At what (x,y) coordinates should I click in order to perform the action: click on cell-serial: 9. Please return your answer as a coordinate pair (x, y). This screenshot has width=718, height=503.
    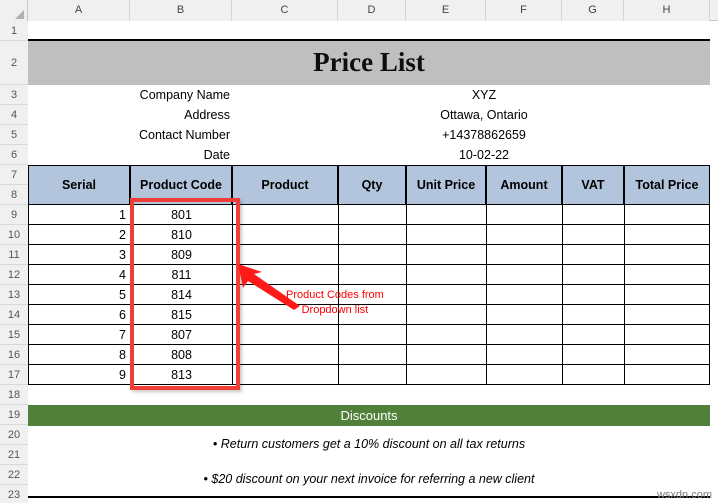
    Looking at the image, I should click on (79, 375).